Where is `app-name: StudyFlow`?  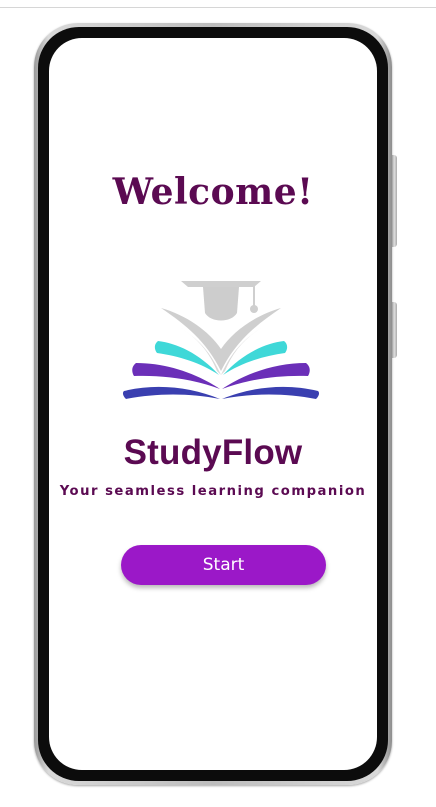 app-name: StudyFlow is located at coordinates (213, 452).